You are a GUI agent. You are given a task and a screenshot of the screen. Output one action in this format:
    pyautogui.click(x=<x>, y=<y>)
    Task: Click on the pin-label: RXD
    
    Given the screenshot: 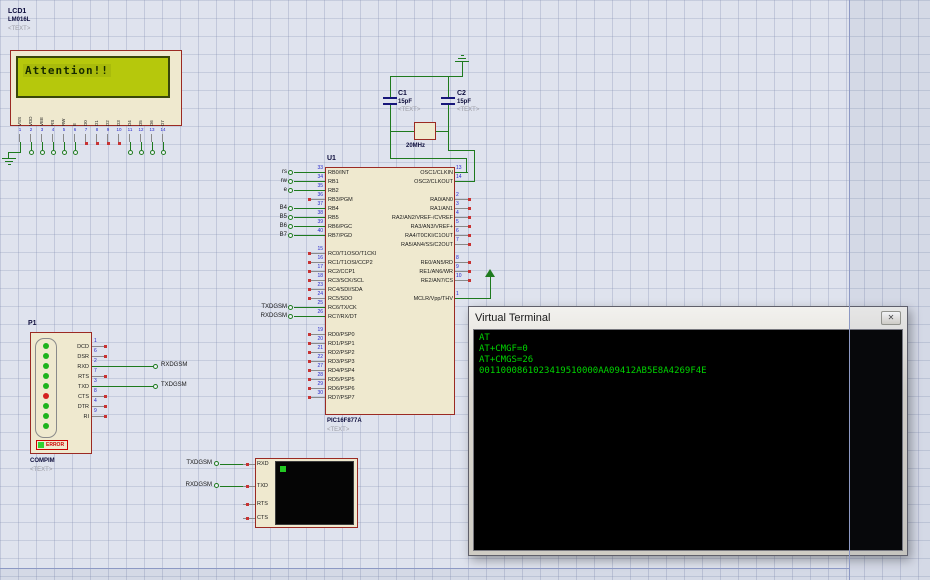 What is the action you would take?
    pyautogui.click(x=263, y=464)
    